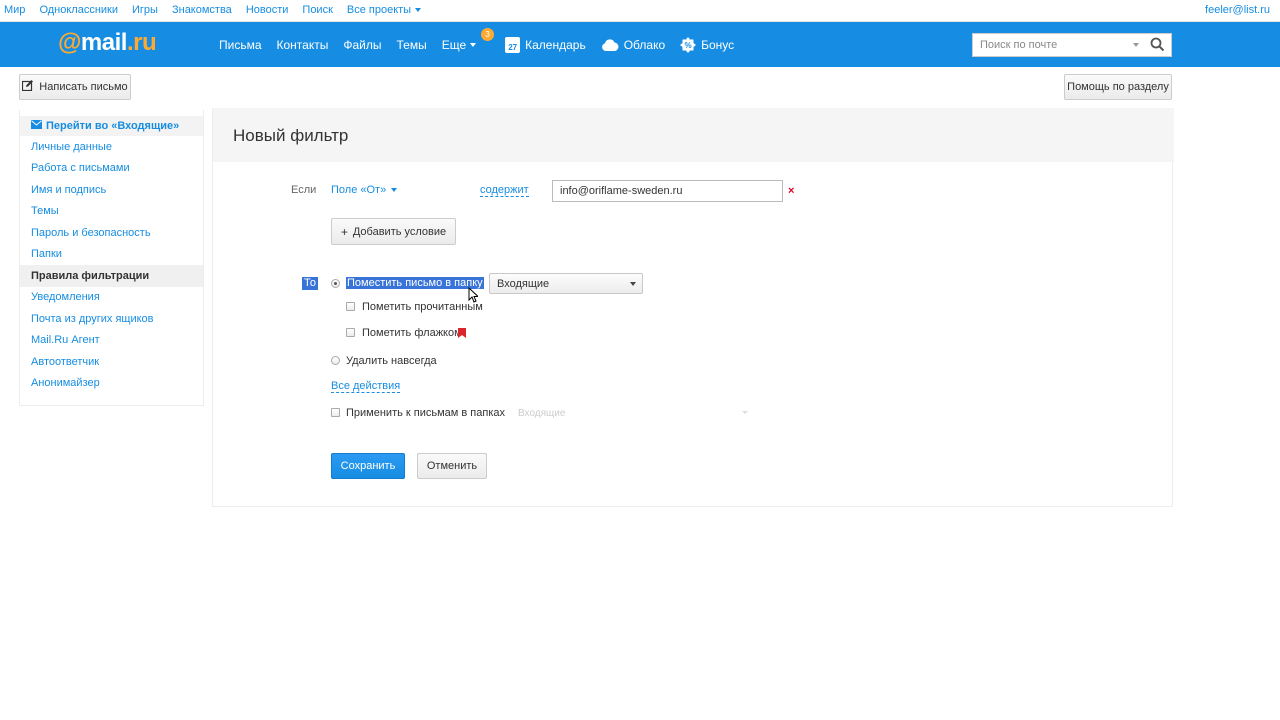 The image size is (1280, 720). I want to click on sidebar-item-personal: Личные данные, so click(111, 147).